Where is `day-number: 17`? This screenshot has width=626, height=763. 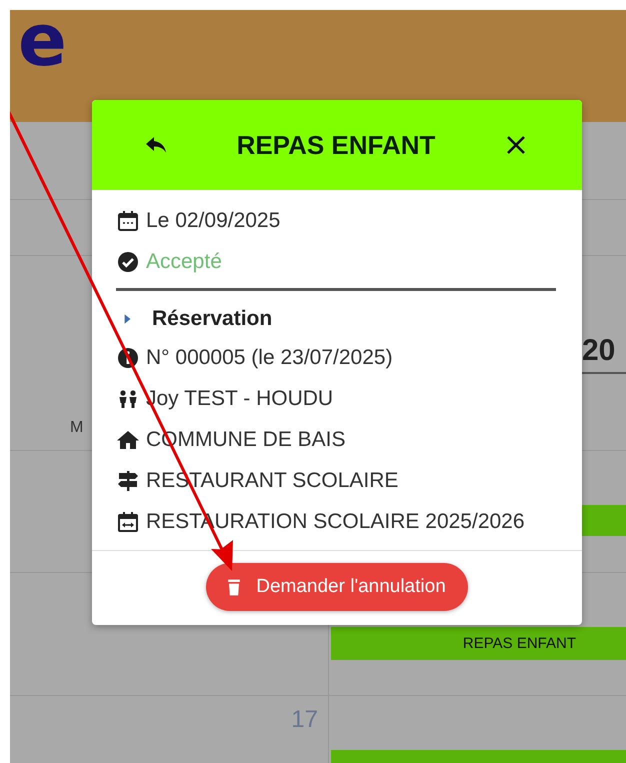 day-number: 17 is located at coordinates (304, 720).